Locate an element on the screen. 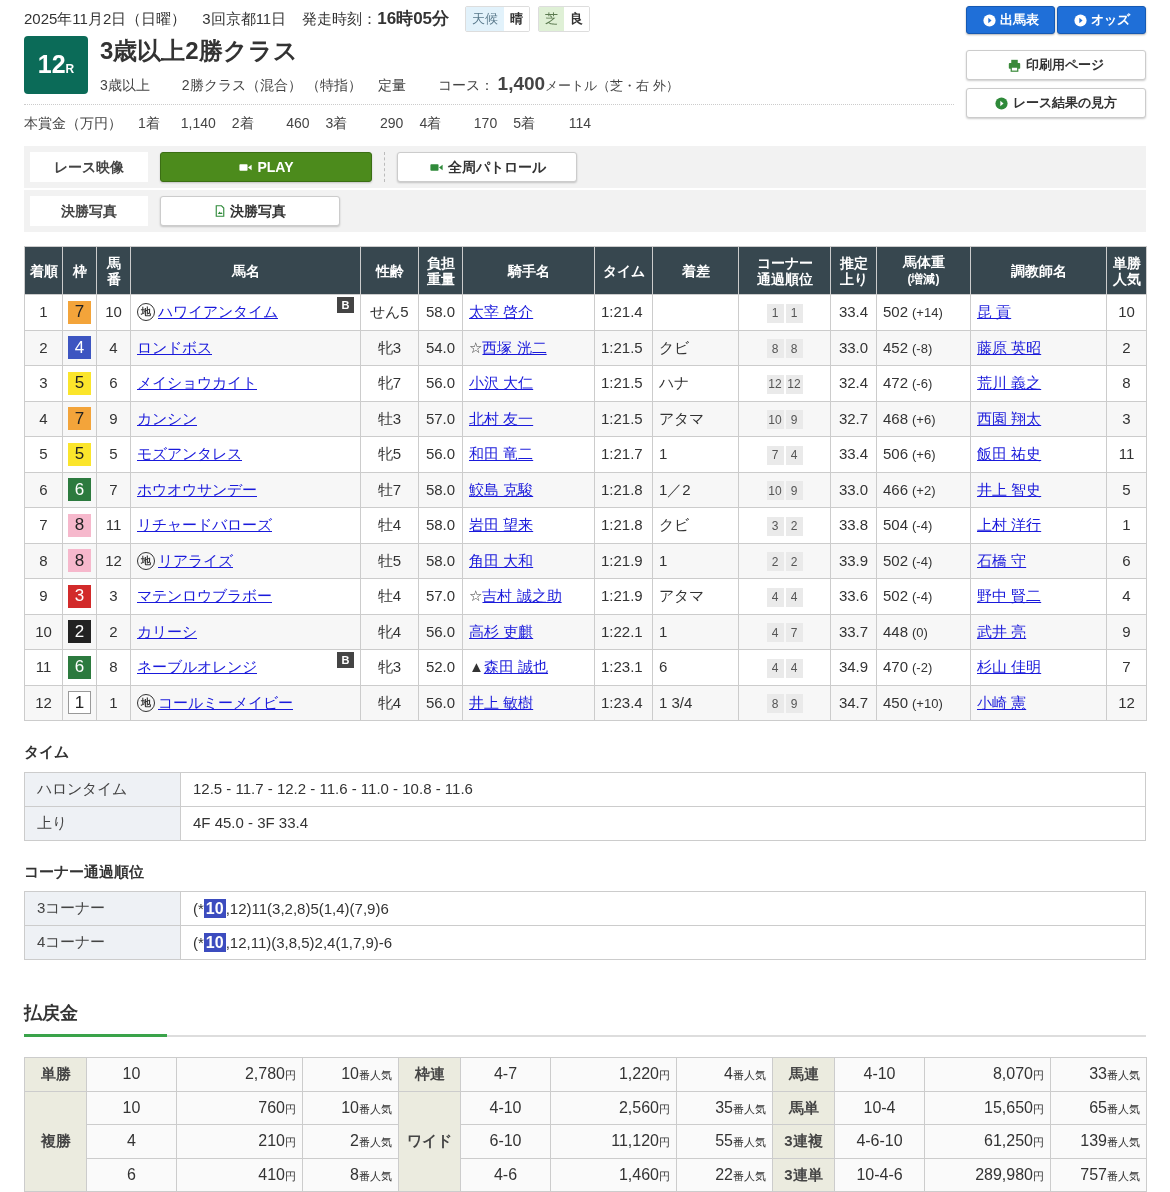  race-condition: （特指） is located at coordinates (333, 85).